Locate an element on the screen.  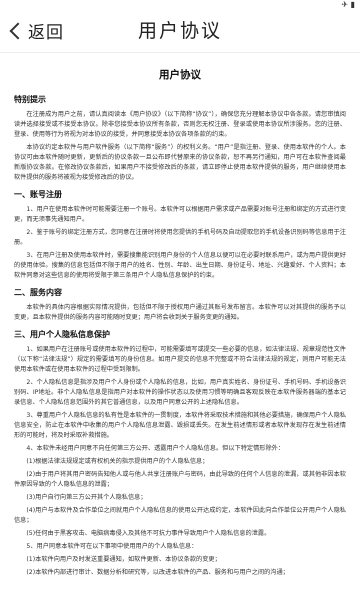
paragraph: 5、用户同意本软件可在以下事项中使用用户的个人隐私信息： is located at coordinates (112, 546).